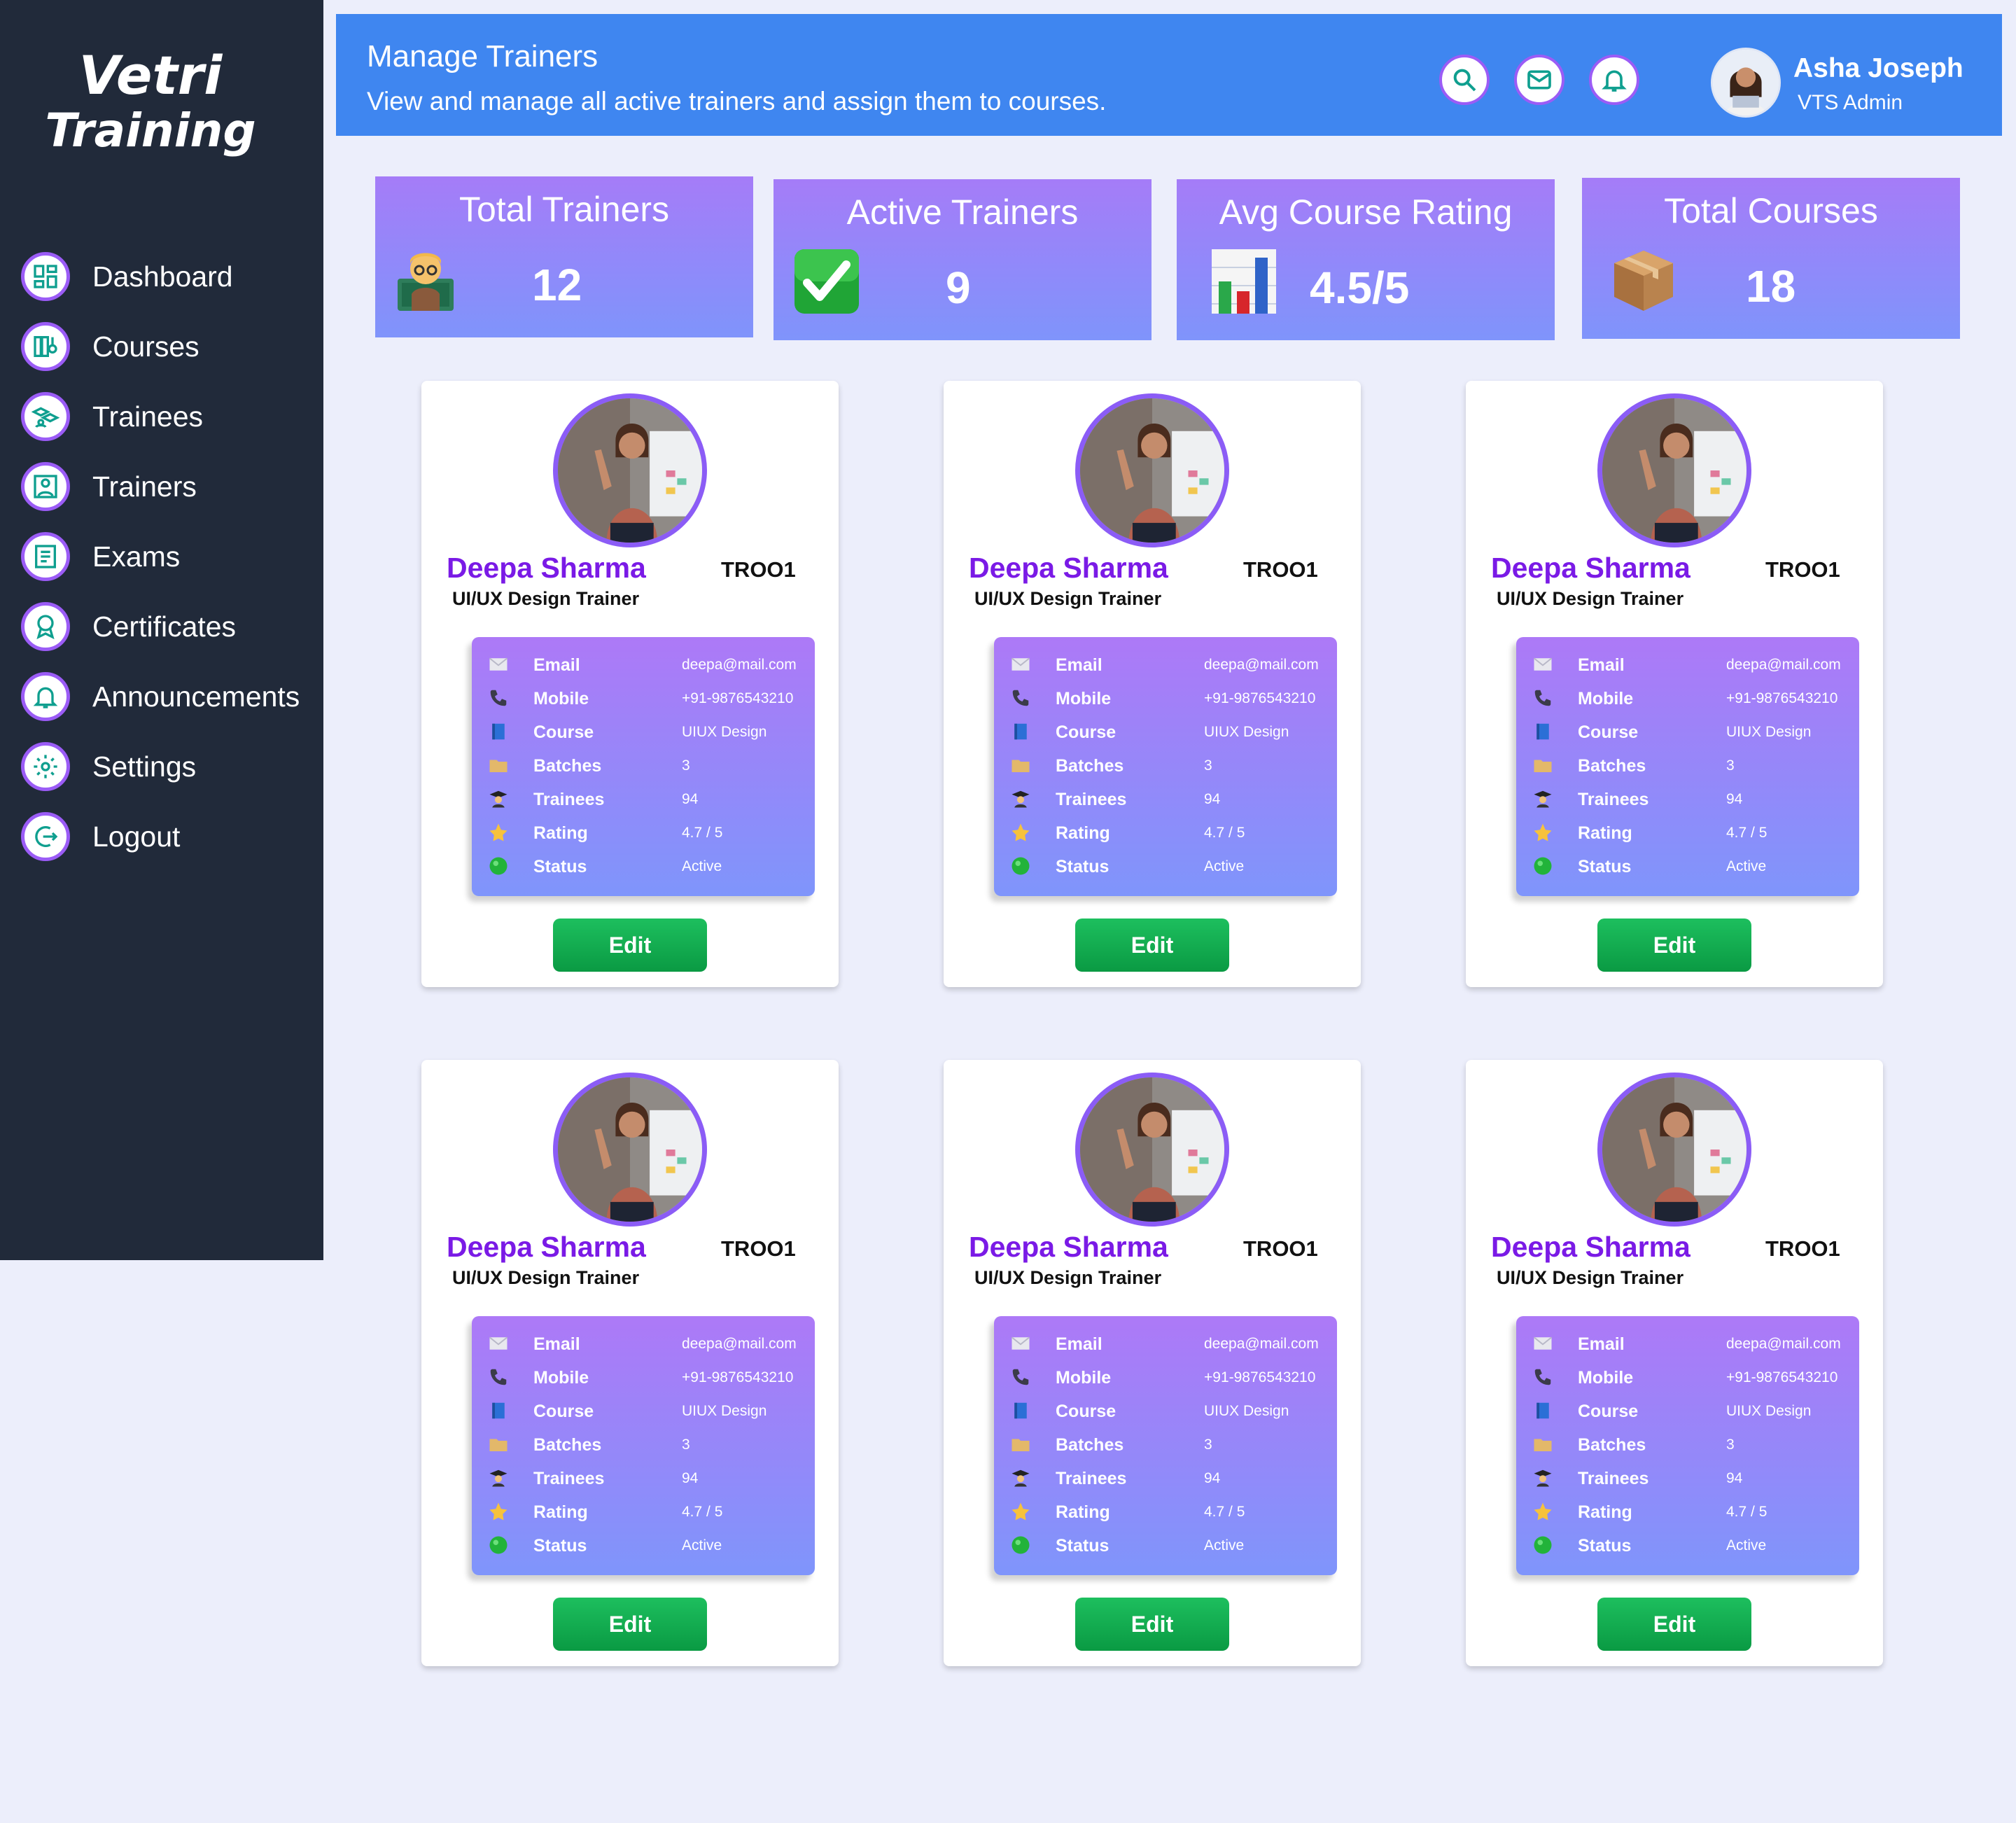 The width and height of the screenshot is (2016, 1823). What do you see at coordinates (160, 557) in the screenshot?
I see `sidebar-item-exams: Exams` at bounding box center [160, 557].